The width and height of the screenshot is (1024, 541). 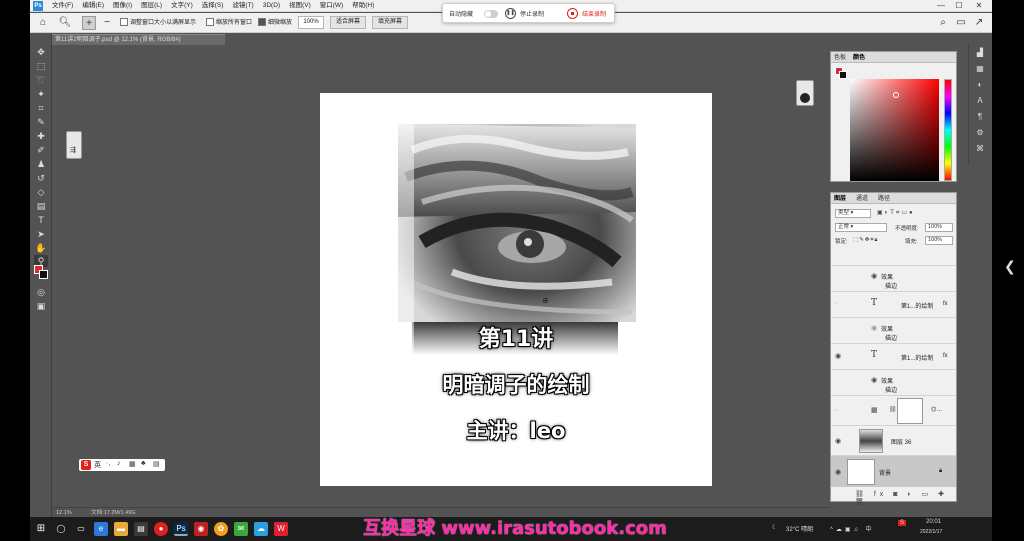 What do you see at coordinates (41, 234) in the screenshot?
I see `path-selection-icon: ➤` at bounding box center [41, 234].